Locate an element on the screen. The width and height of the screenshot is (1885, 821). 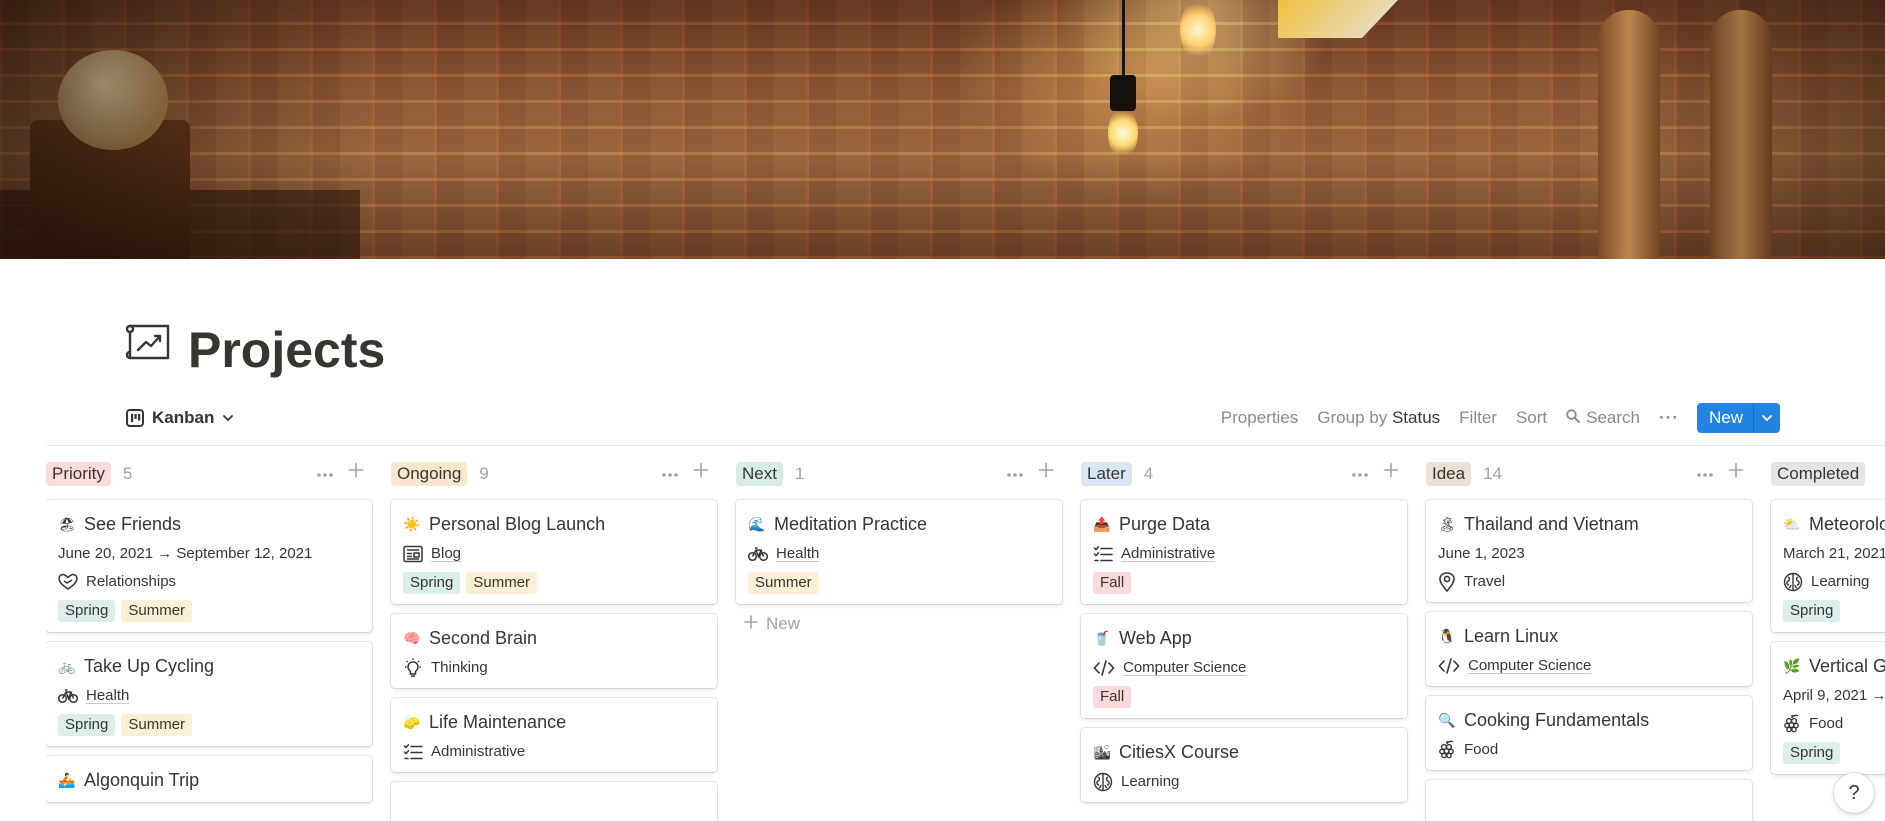
project-card: 📤 Purge Data Administrative Fall is located at coordinates (1244, 552).